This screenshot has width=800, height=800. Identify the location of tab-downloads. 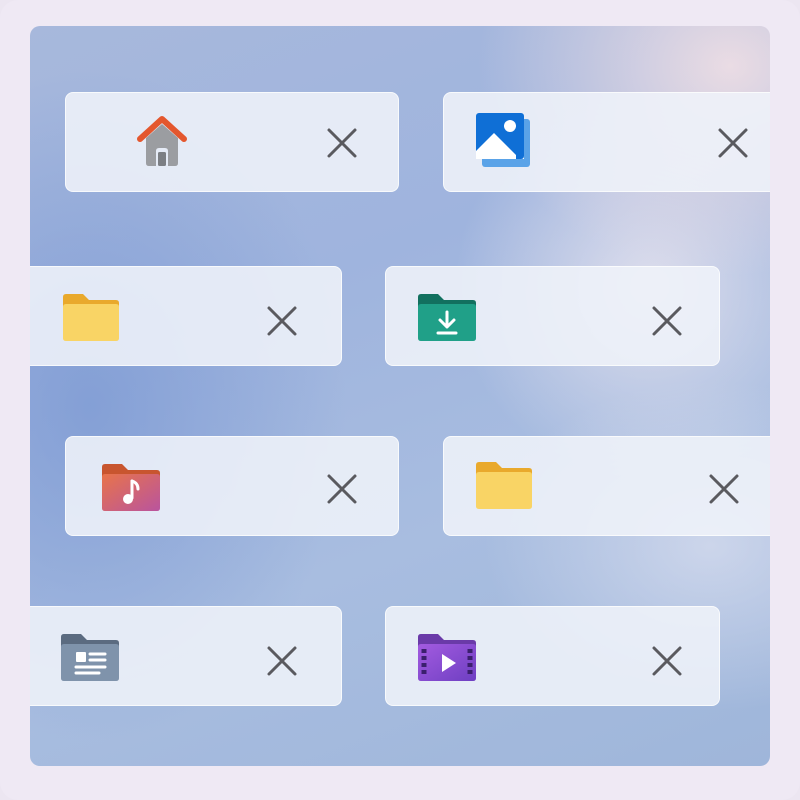
(552, 316).